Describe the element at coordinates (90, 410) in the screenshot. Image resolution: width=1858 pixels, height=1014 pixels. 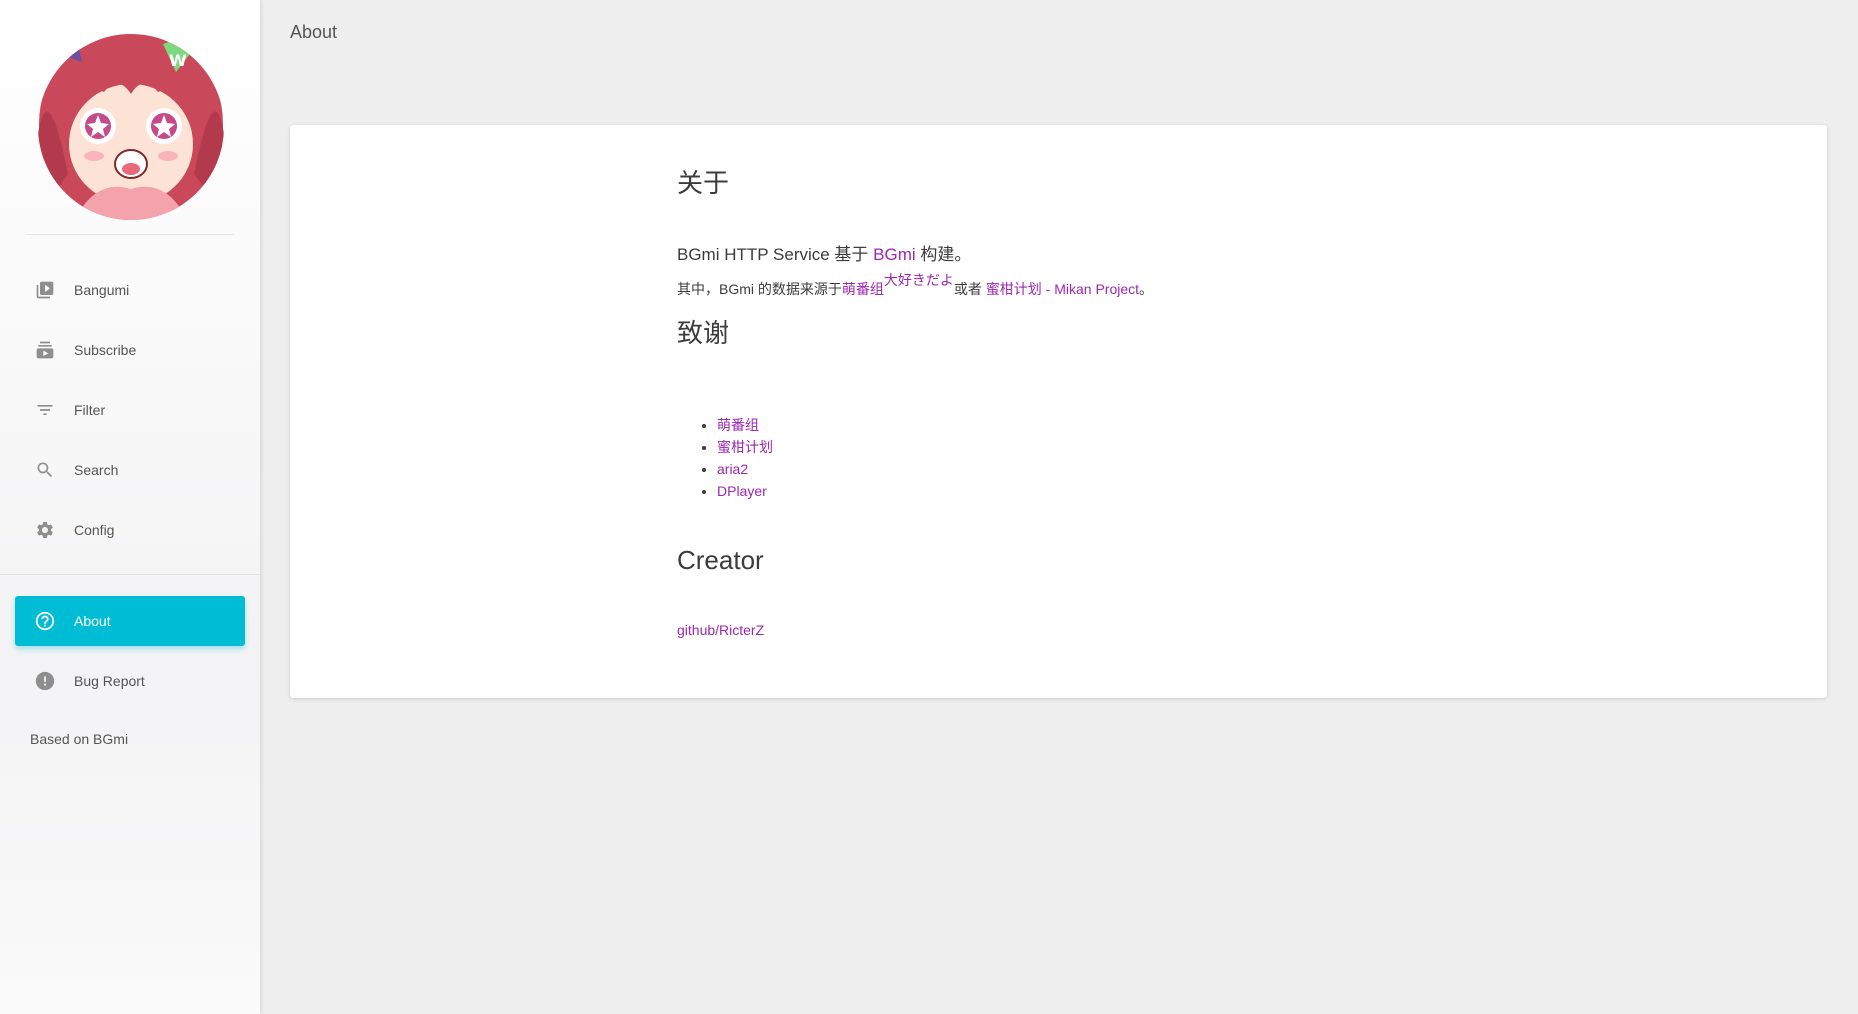
I see `sidebar-item-label: Filter` at that location.